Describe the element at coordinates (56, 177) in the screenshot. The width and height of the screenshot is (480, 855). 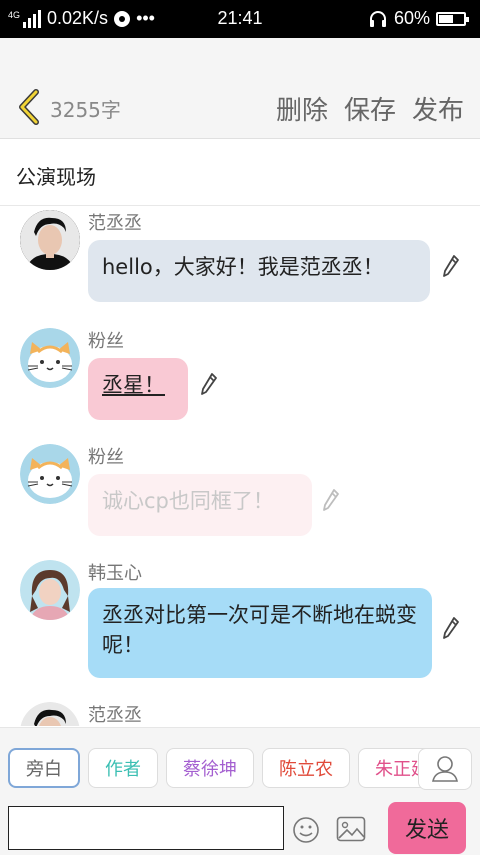
I see `chapter-title: 公演现场` at that location.